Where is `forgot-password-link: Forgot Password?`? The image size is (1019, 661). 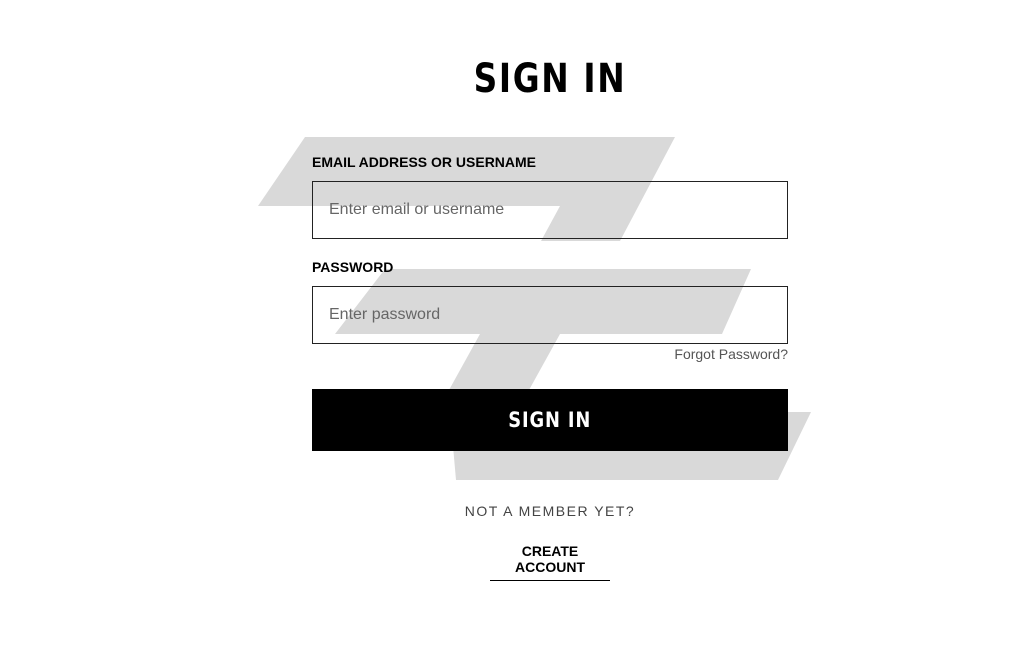
forgot-password-link: Forgot Password? is located at coordinates (731, 354).